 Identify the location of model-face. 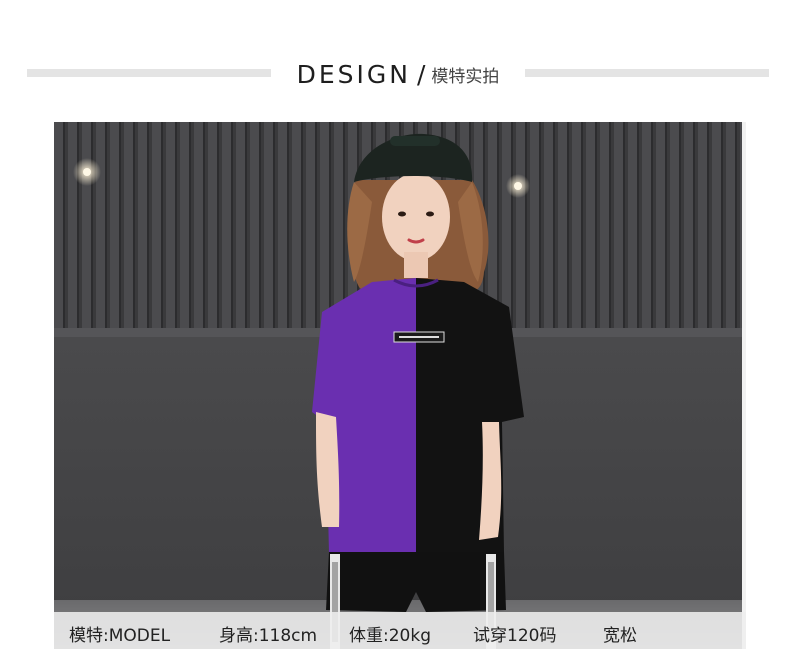
(416, 217).